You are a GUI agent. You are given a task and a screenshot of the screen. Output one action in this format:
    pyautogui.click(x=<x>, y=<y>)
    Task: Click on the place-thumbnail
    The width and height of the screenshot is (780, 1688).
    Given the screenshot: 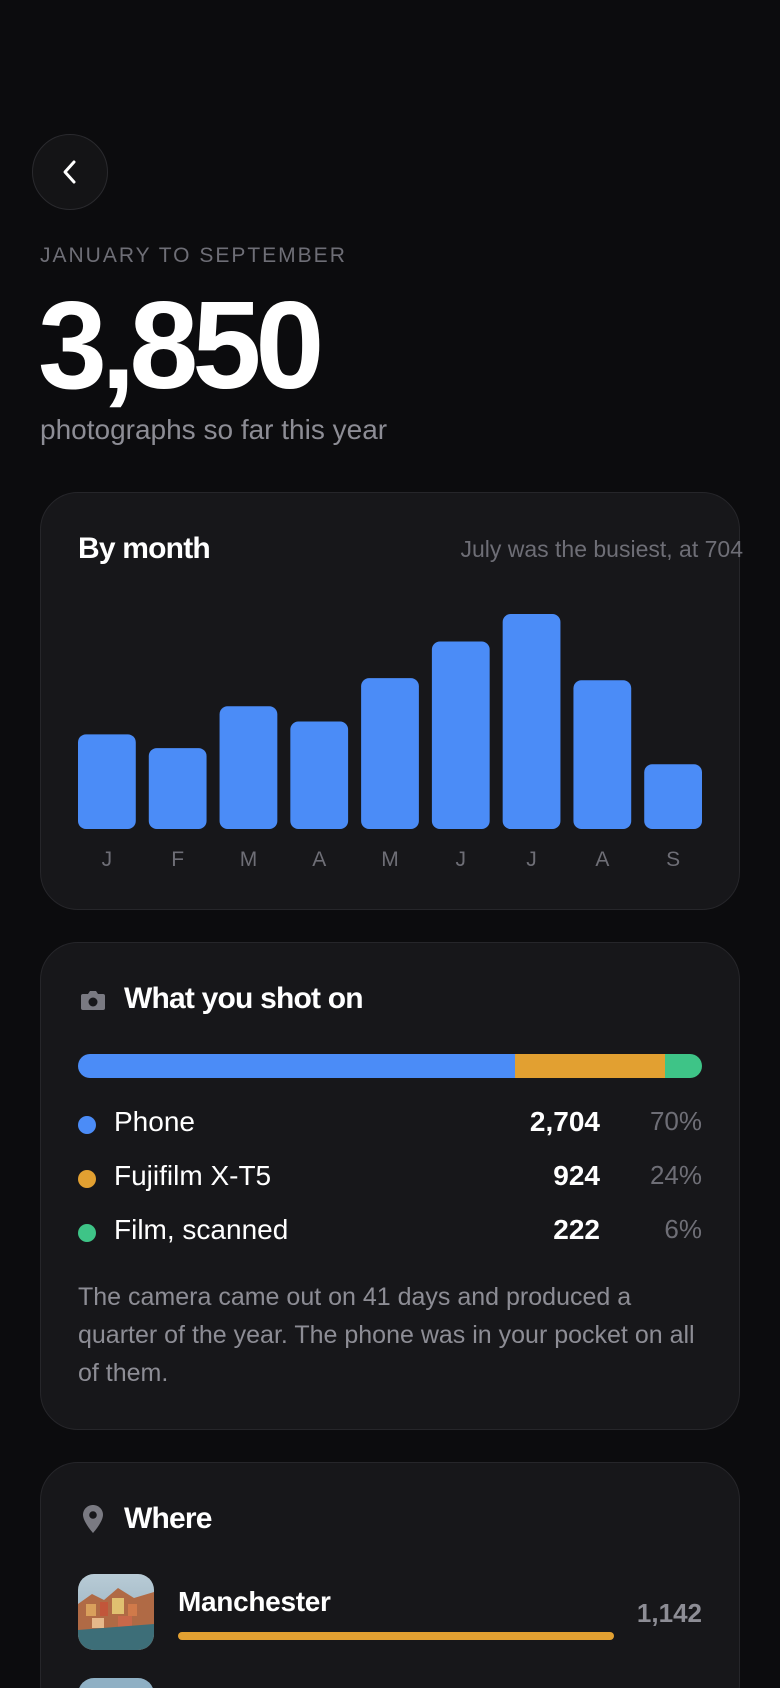 What is the action you would take?
    pyautogui.click(x=116, y=1612)
    